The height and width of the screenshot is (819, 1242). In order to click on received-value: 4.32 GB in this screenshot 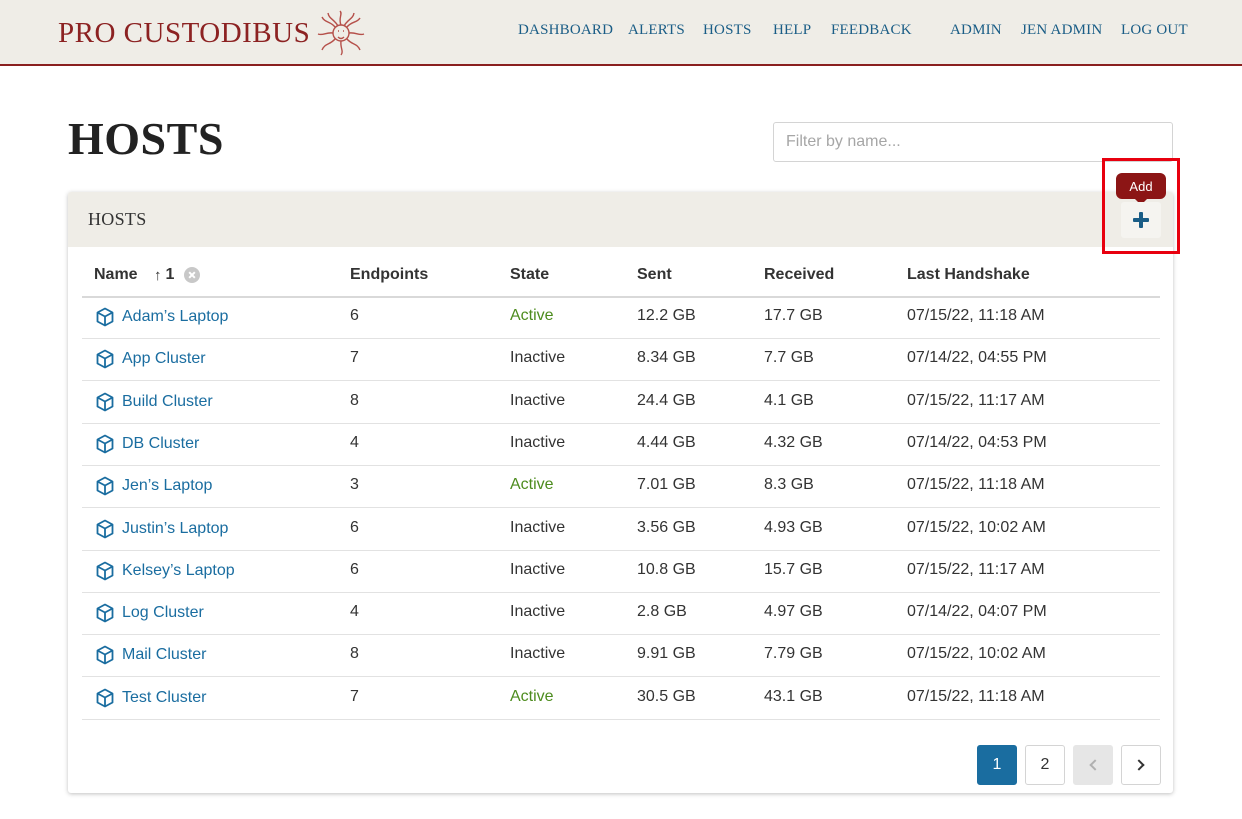, I will do `click(793, 442)`.